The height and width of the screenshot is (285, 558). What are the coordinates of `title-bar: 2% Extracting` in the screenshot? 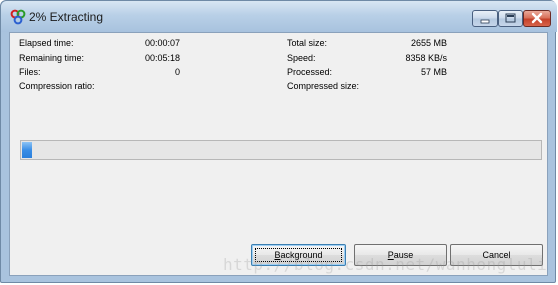 It's located at (279, 16).